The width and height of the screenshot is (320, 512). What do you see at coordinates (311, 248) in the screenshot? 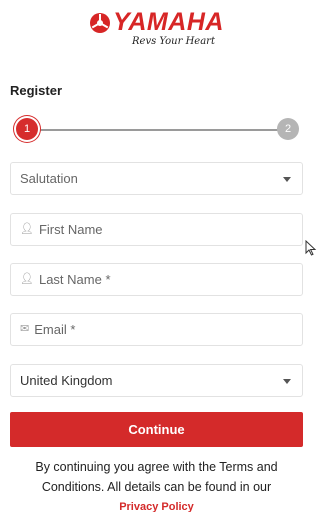
I see `mouse-cursor-icon` at bounding box center [311, 248].